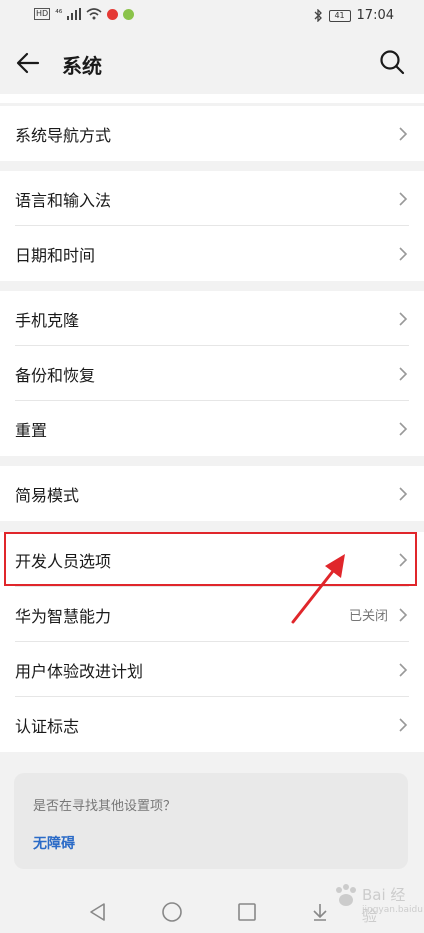  What do you see at coordinates (94, 14) in the screenshot?
I see `wifi-icon` at bounding box center [94, 14].